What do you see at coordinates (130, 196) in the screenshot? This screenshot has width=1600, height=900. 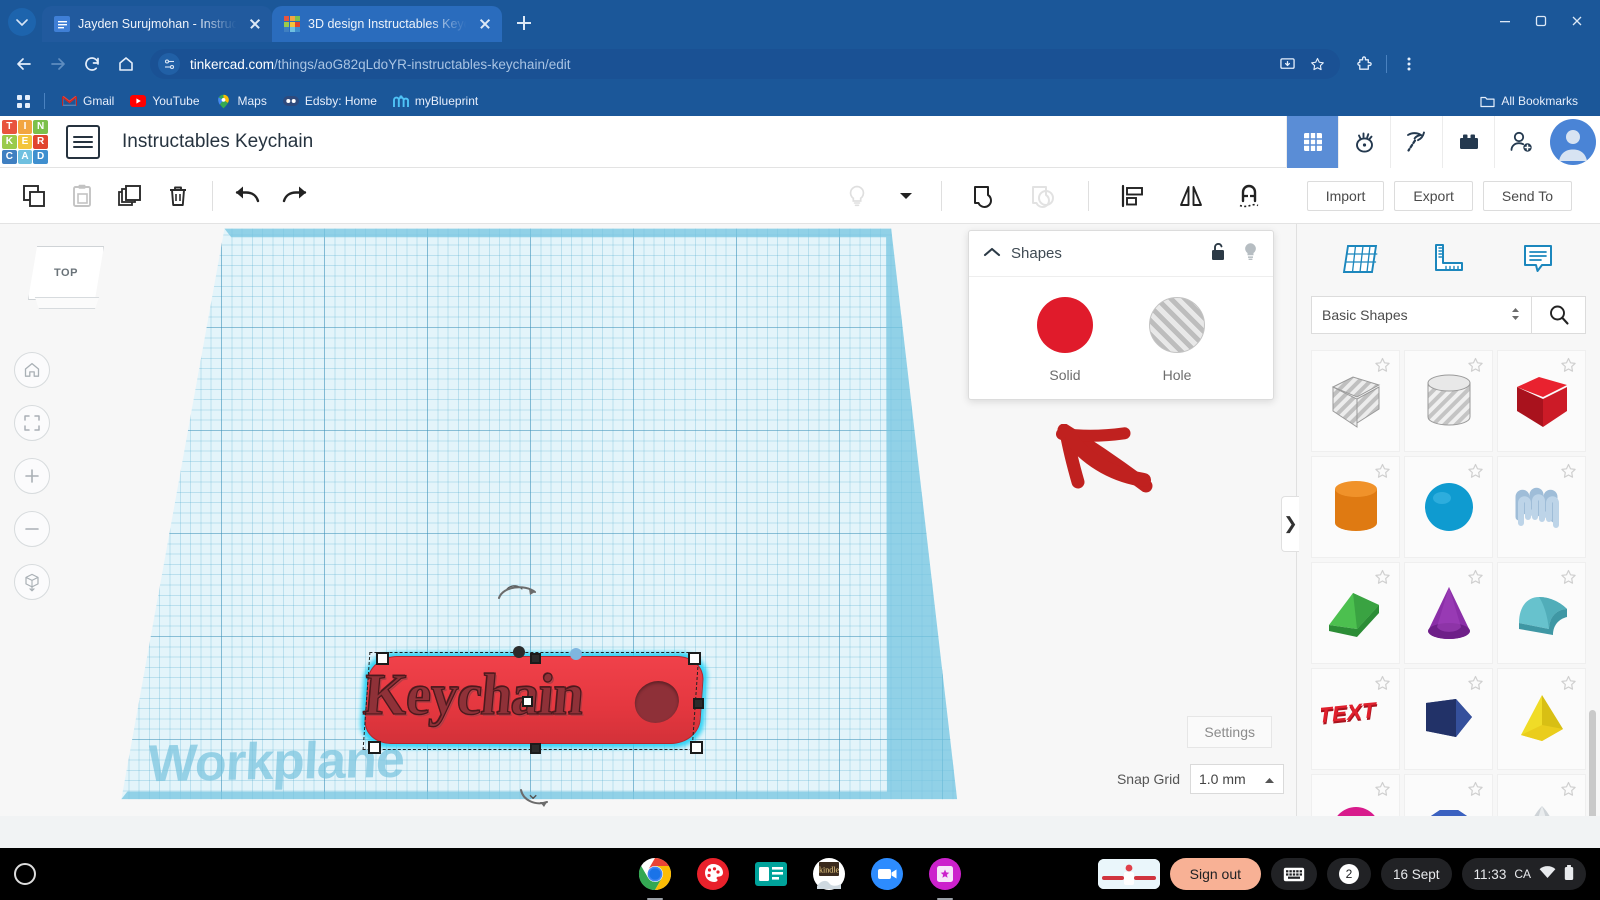 I see `duplicate-button` at bounding box center [130, 196].